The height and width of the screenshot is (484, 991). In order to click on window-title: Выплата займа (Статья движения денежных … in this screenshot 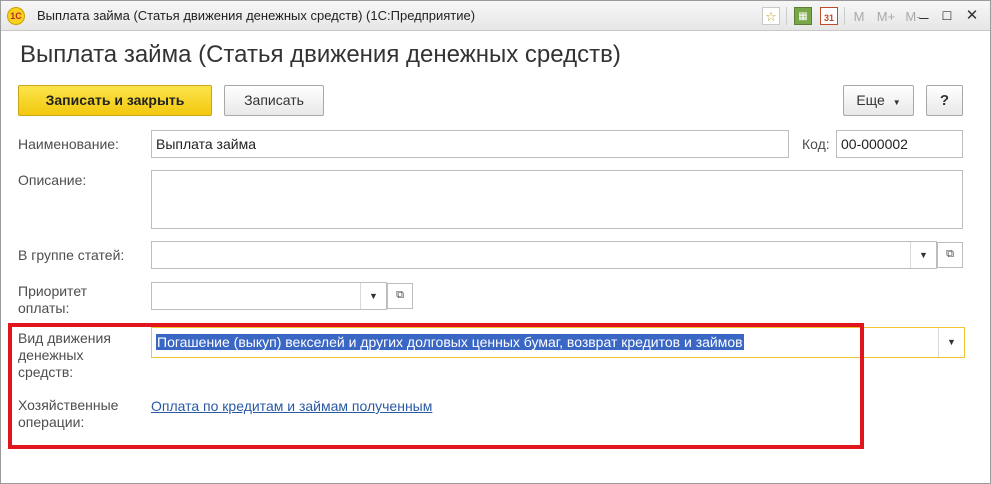, I will do `click(256, 15)`.